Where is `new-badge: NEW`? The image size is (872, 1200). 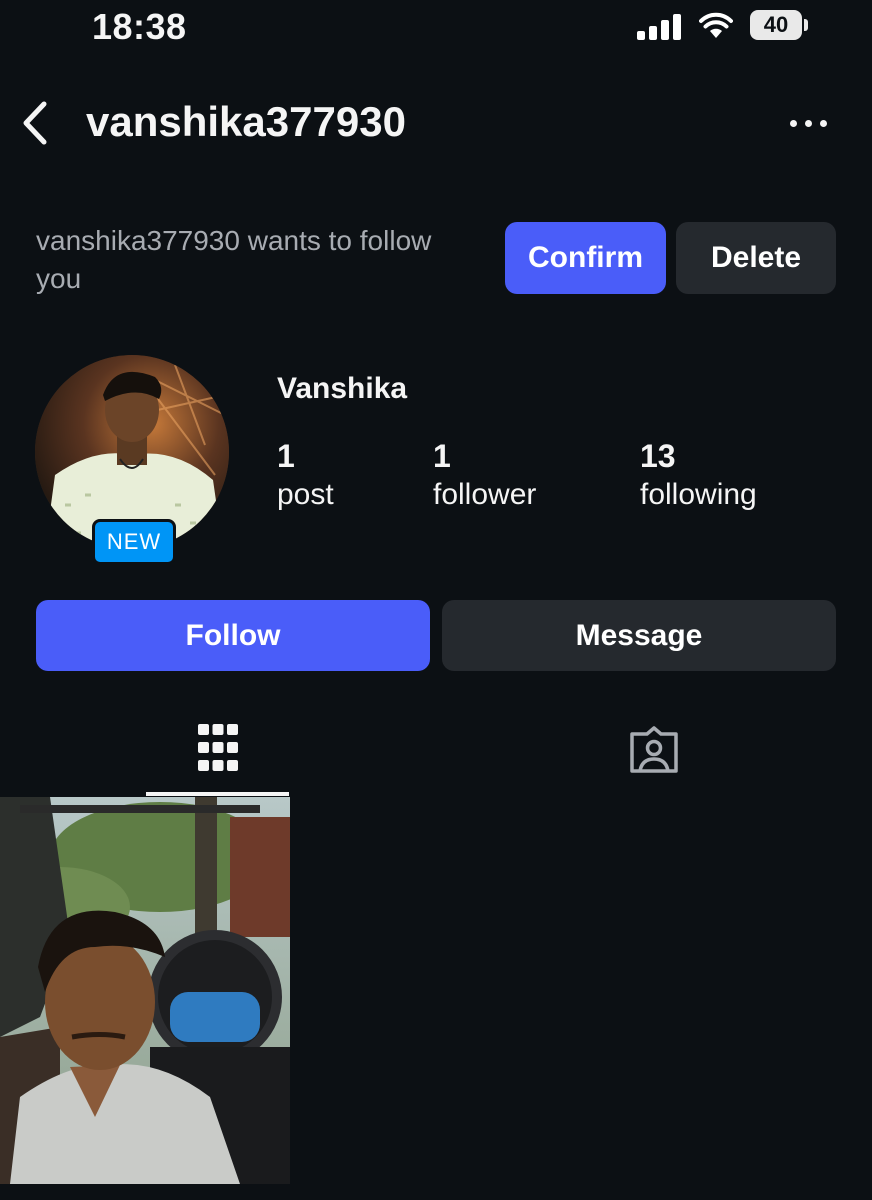 new-badge: NEW is located at coordinates (134, 542).